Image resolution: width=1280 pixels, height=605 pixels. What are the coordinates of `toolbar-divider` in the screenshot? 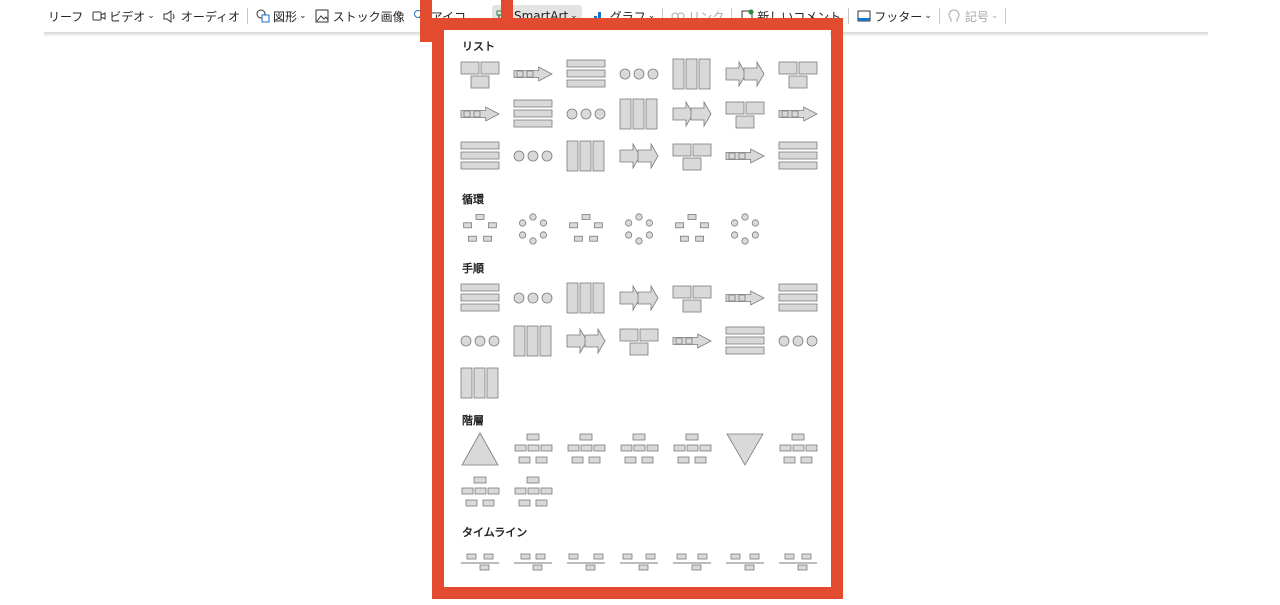 It's located at (939, 16).